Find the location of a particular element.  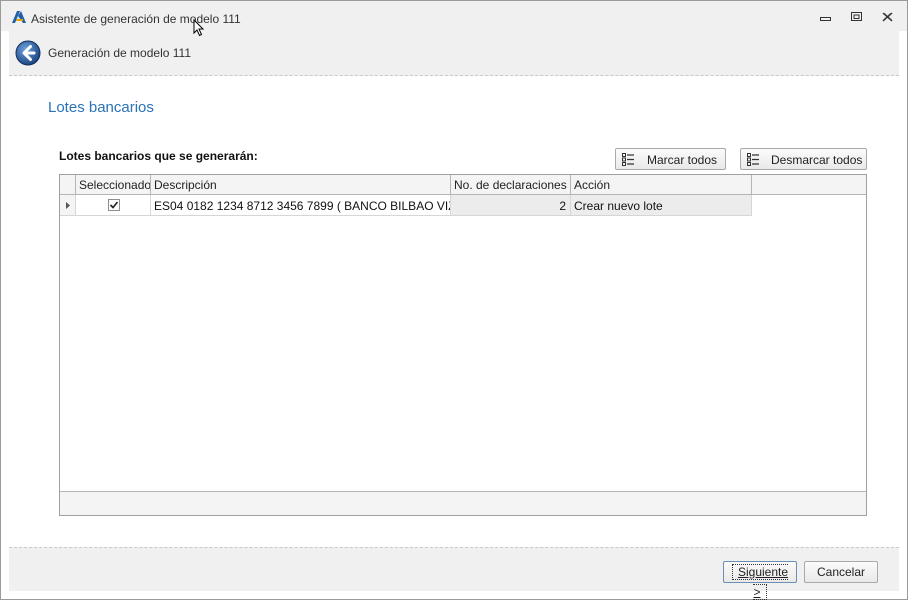

row-indicator is located at coordinates (68, 205).